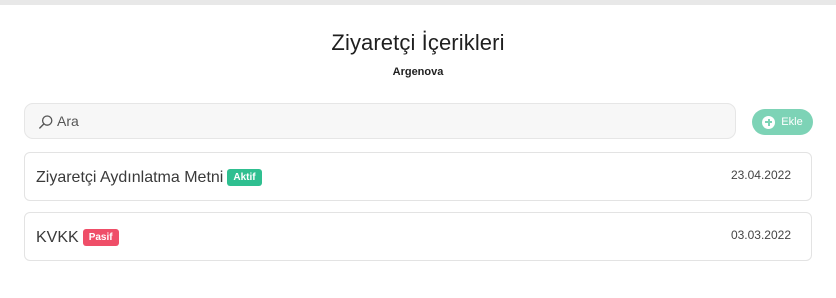  What do you see at coordinates (100, 237) in the screenshot?
I see `status-badge: Pasif` at bounding box center [100, 237].